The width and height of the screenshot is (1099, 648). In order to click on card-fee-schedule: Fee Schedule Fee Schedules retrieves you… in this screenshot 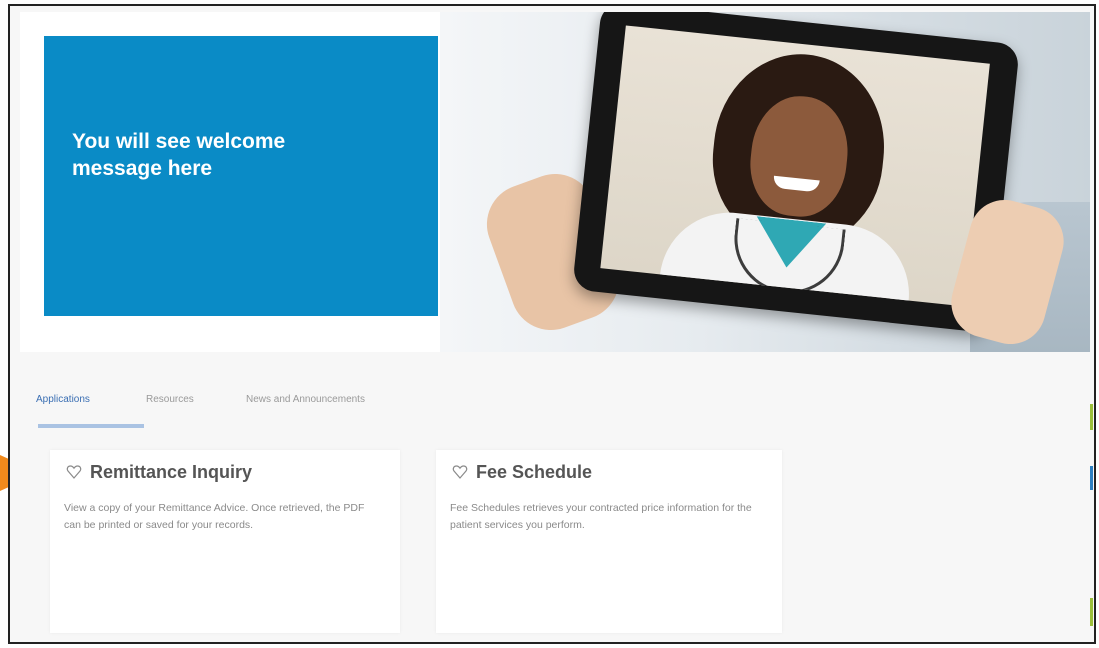, I will do `click(609, 541)`.